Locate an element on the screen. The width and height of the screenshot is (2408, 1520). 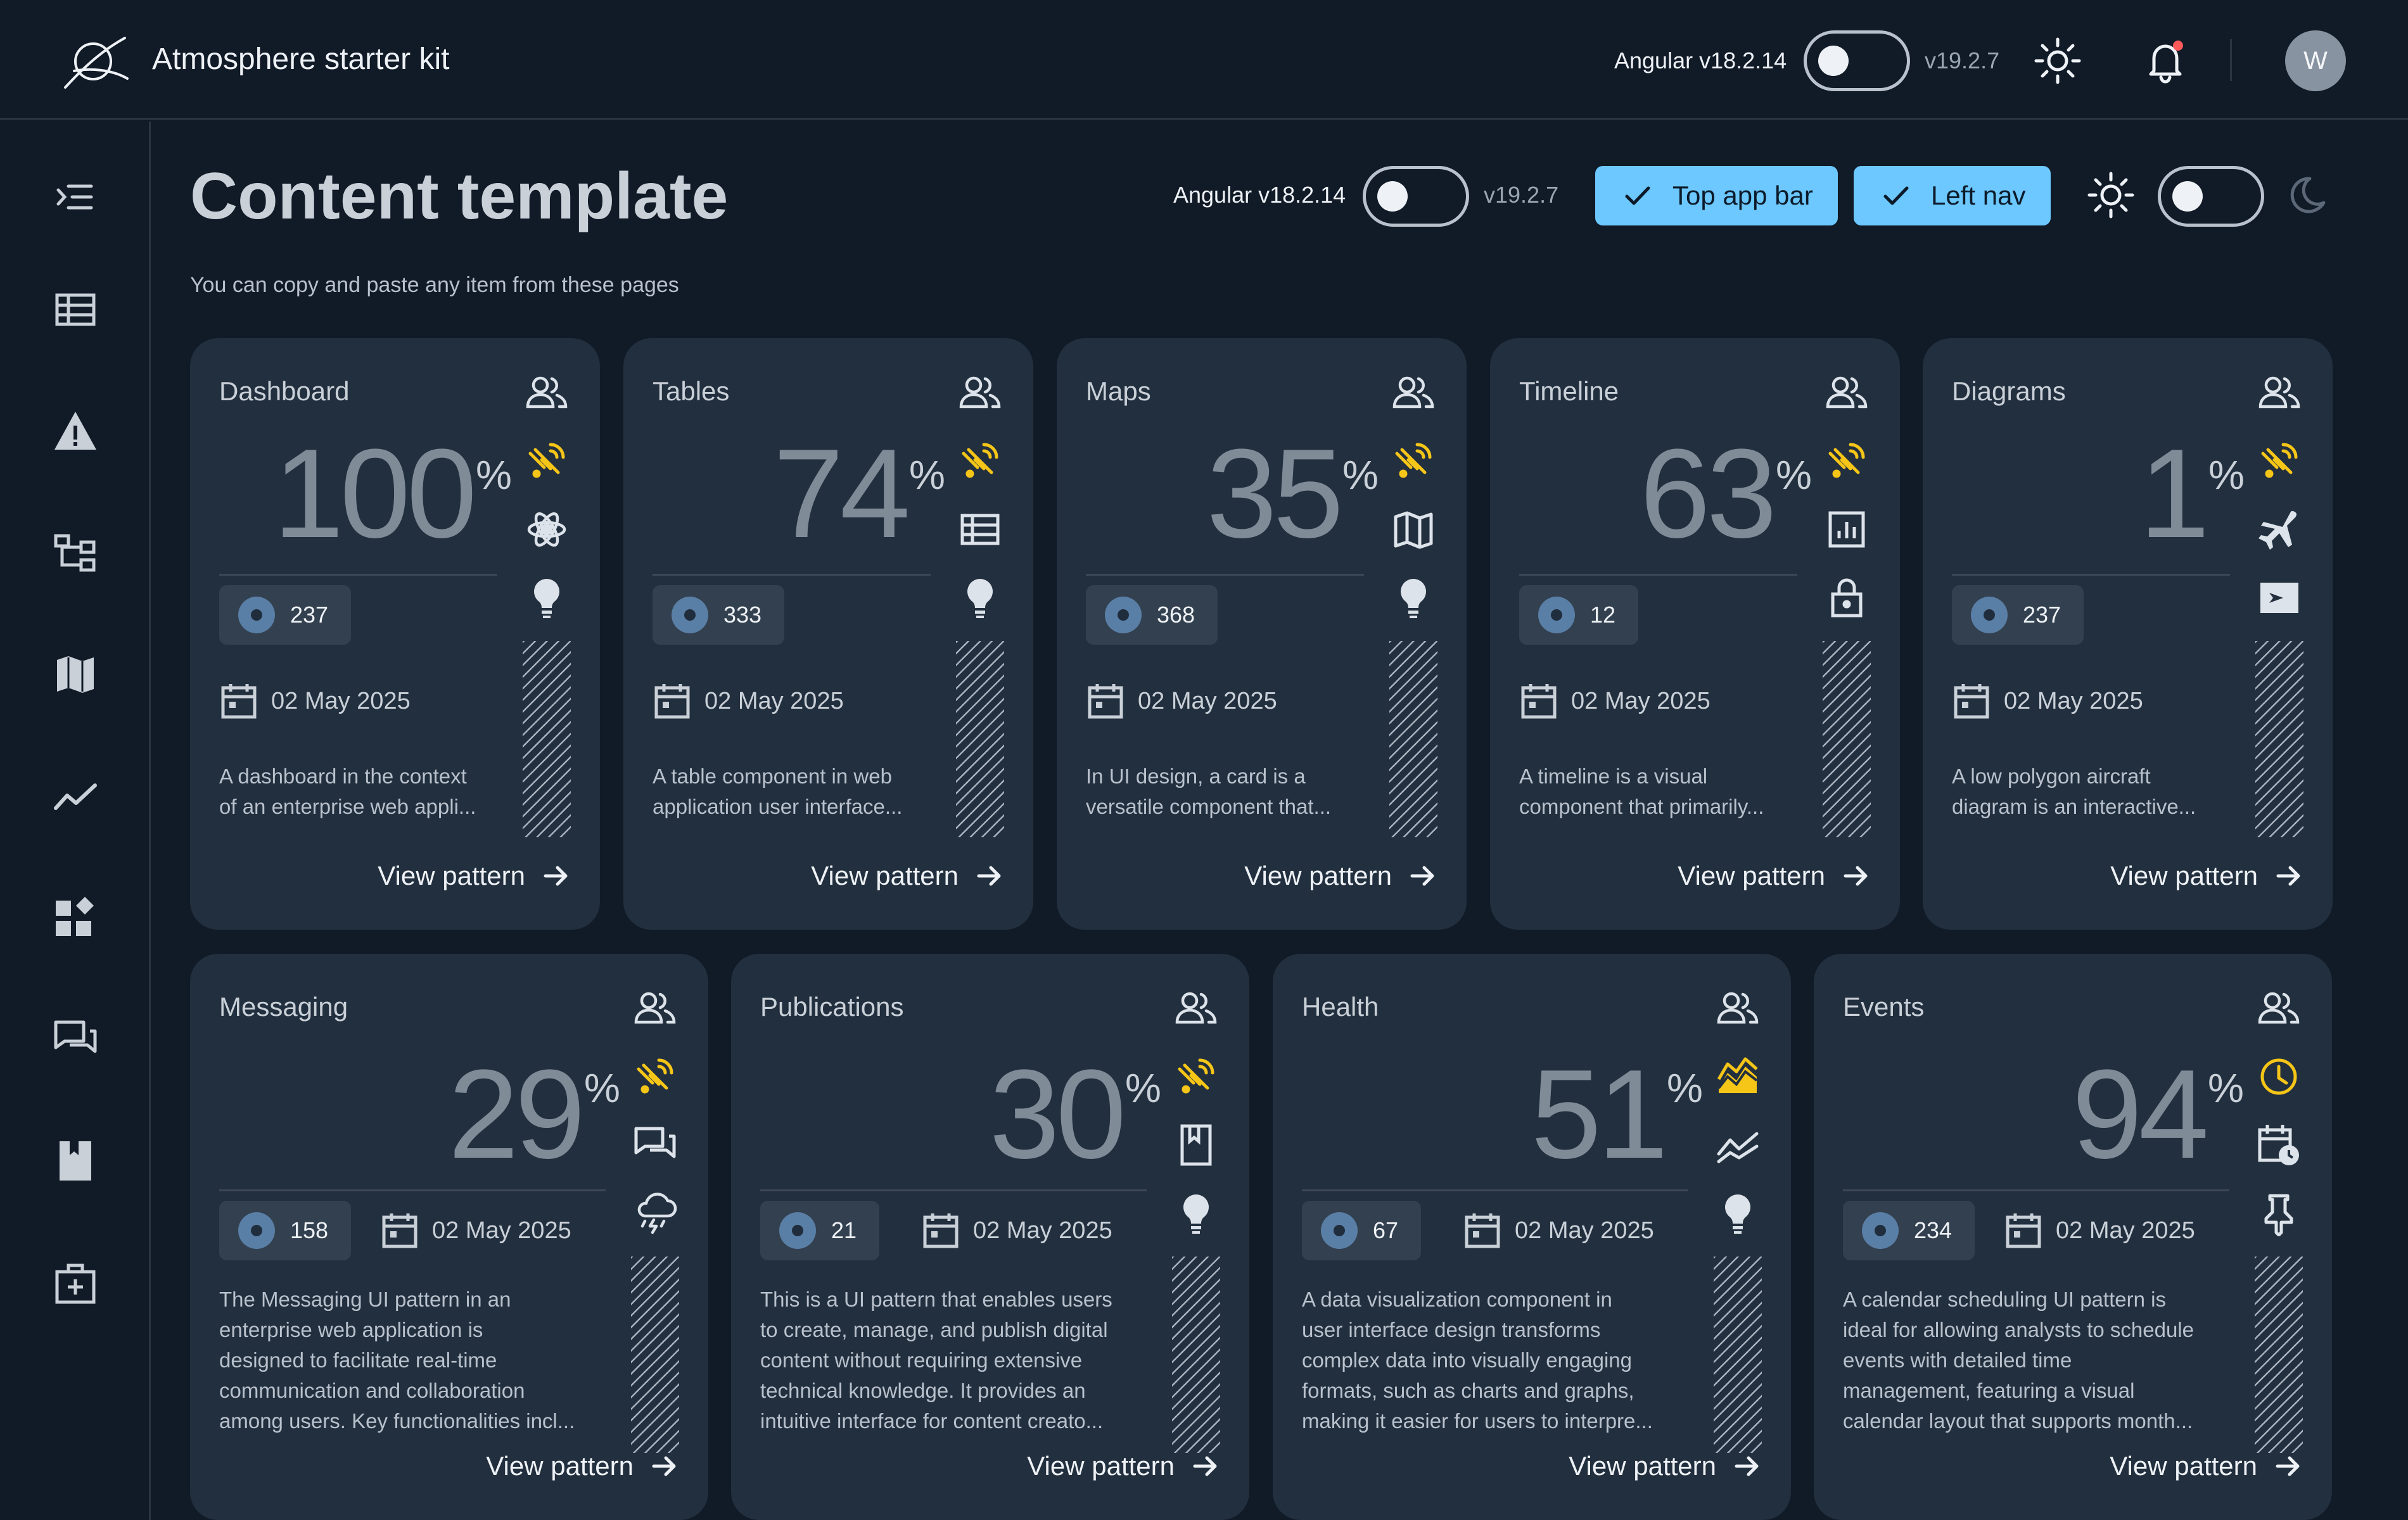
card-description-line: The Messaging UI pattern in an is located at coordinates (365, 1299).